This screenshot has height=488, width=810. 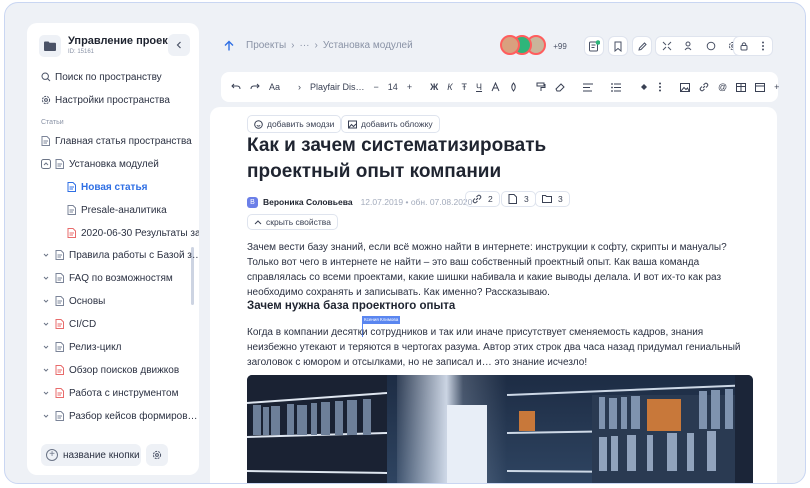 I want to click on table-icon, so click(x=741, y=87).